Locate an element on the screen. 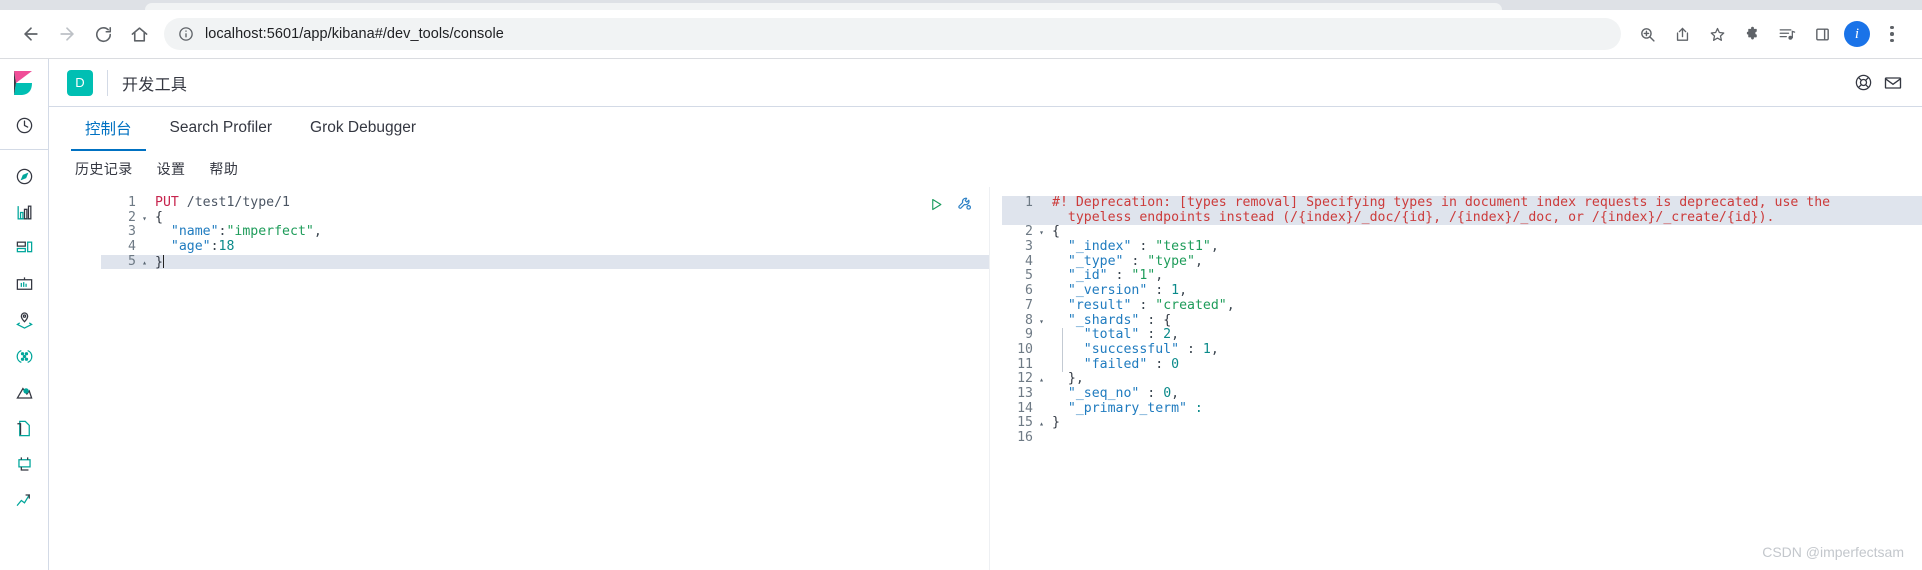 The height and width of the screenshot is (570, 1922). newsfeed-mail-icon is located at coordinates (1893, 83).